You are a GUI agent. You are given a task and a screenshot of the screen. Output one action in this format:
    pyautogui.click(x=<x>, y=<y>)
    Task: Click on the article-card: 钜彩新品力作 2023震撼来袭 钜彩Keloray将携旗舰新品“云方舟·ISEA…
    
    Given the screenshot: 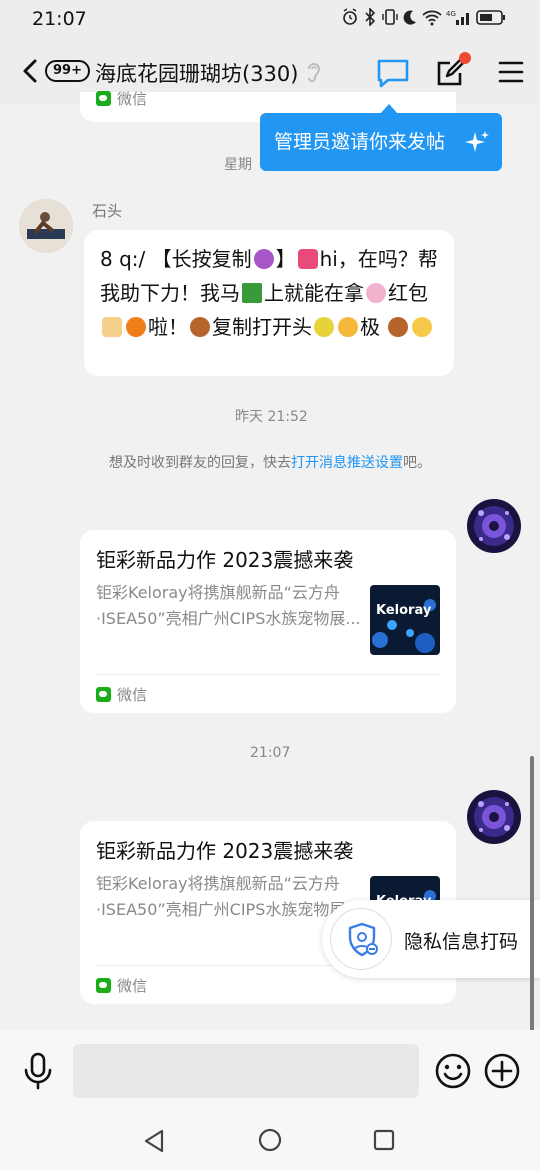 What is the action you would take?
    pyautogui.click(x=268, y=621)
    